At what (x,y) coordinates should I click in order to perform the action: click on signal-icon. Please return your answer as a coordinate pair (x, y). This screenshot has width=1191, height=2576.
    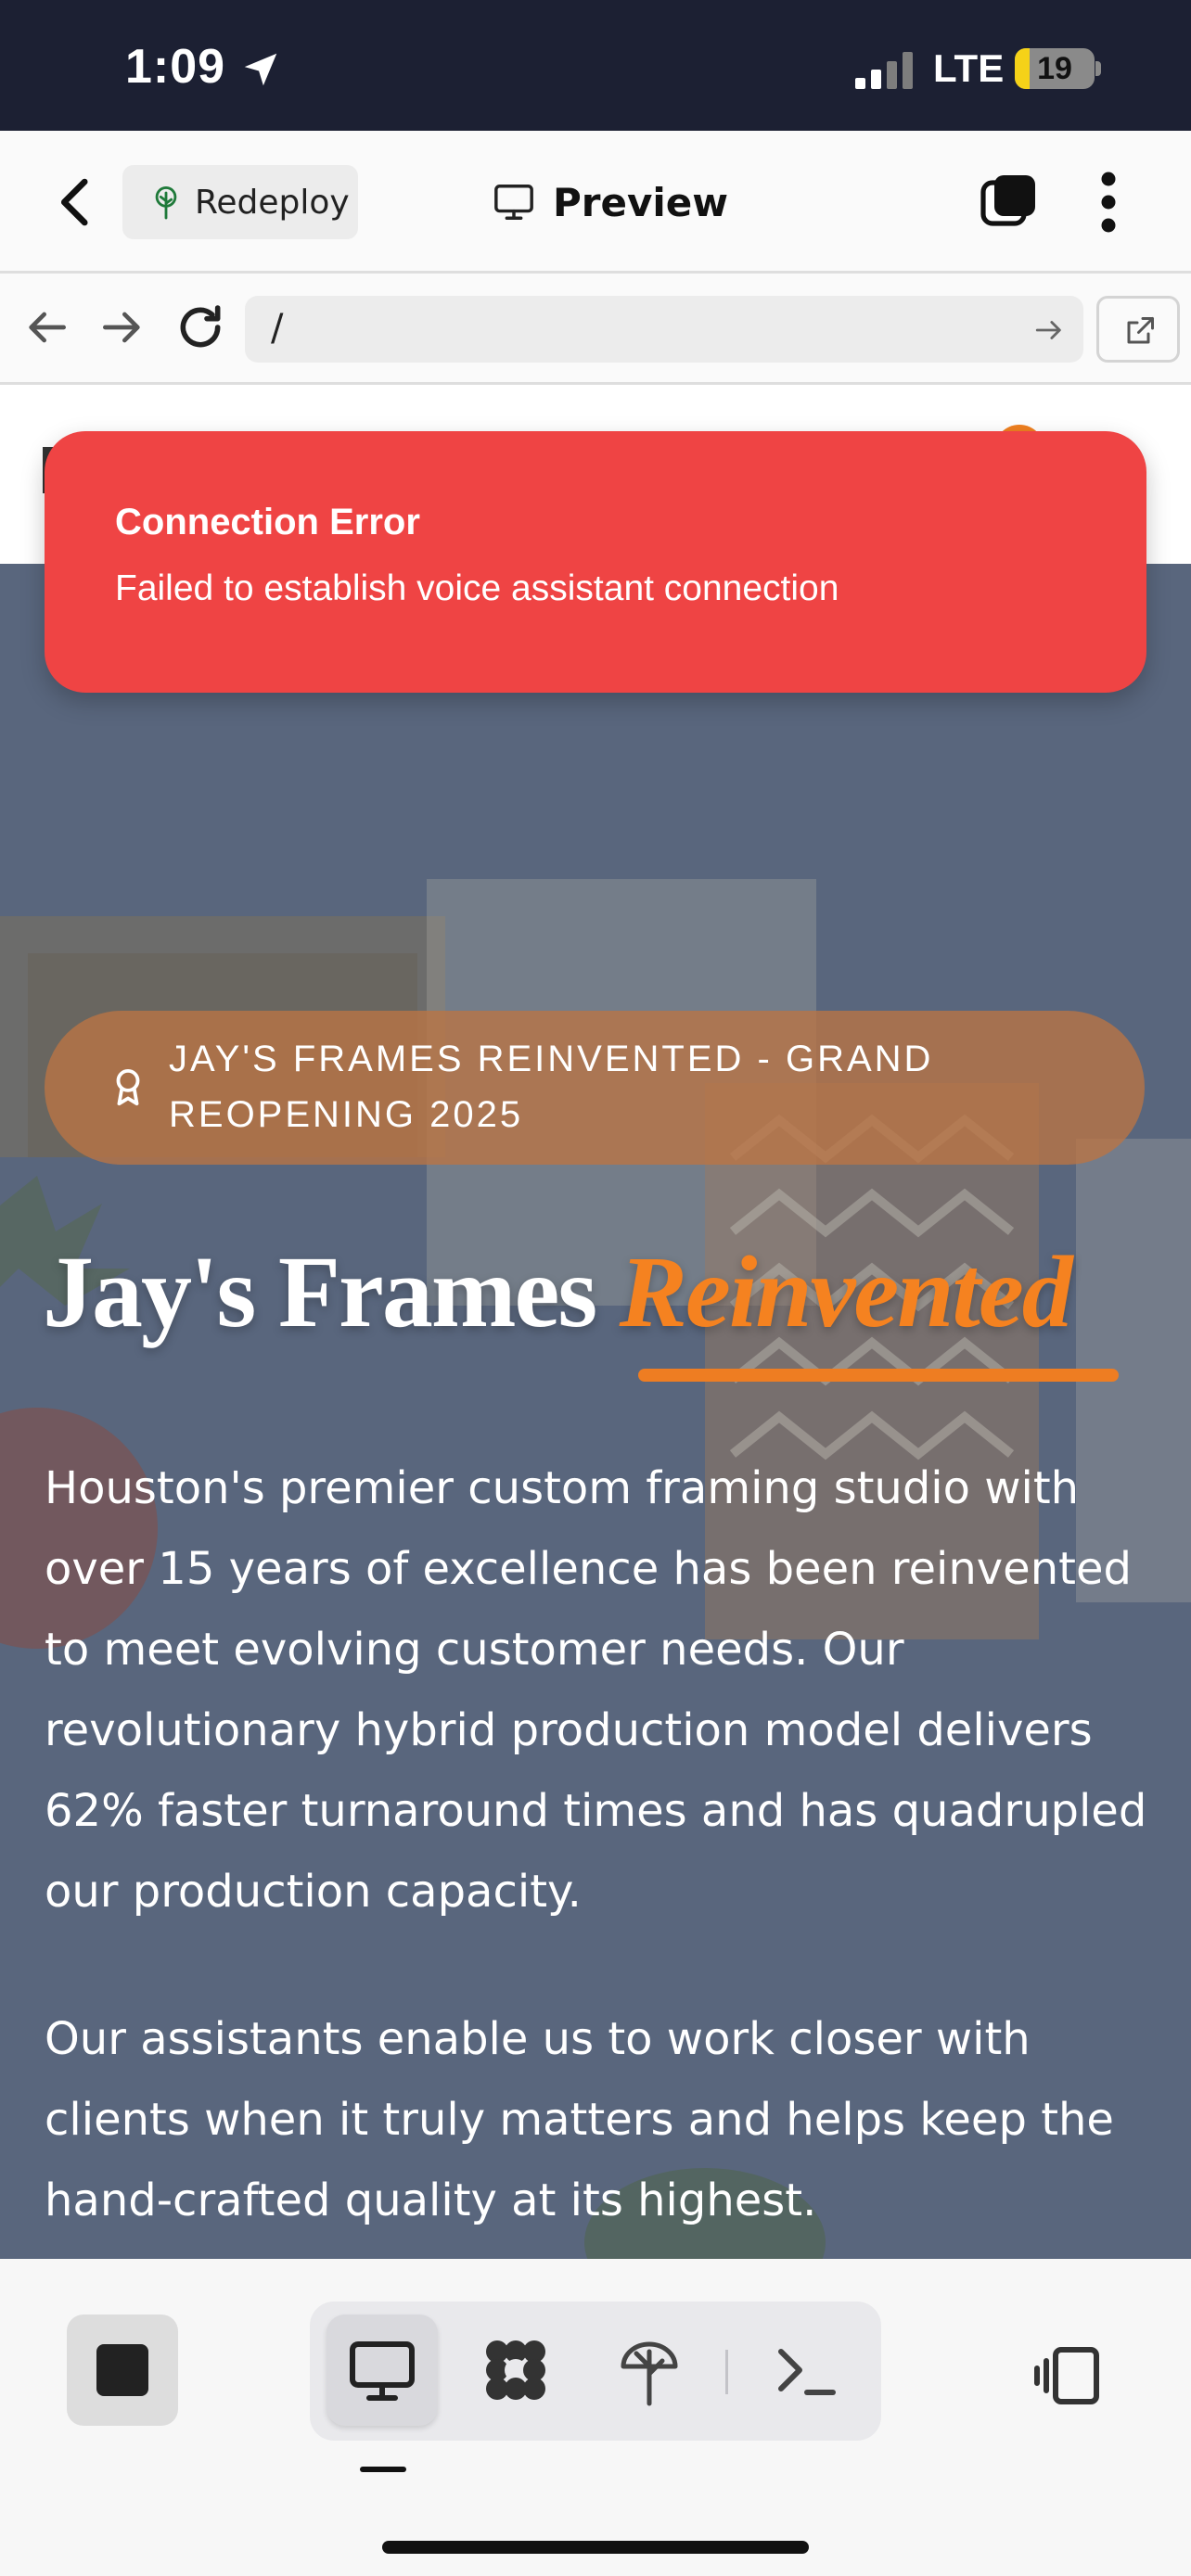
    Looking at the image, I should click on (884, 71).